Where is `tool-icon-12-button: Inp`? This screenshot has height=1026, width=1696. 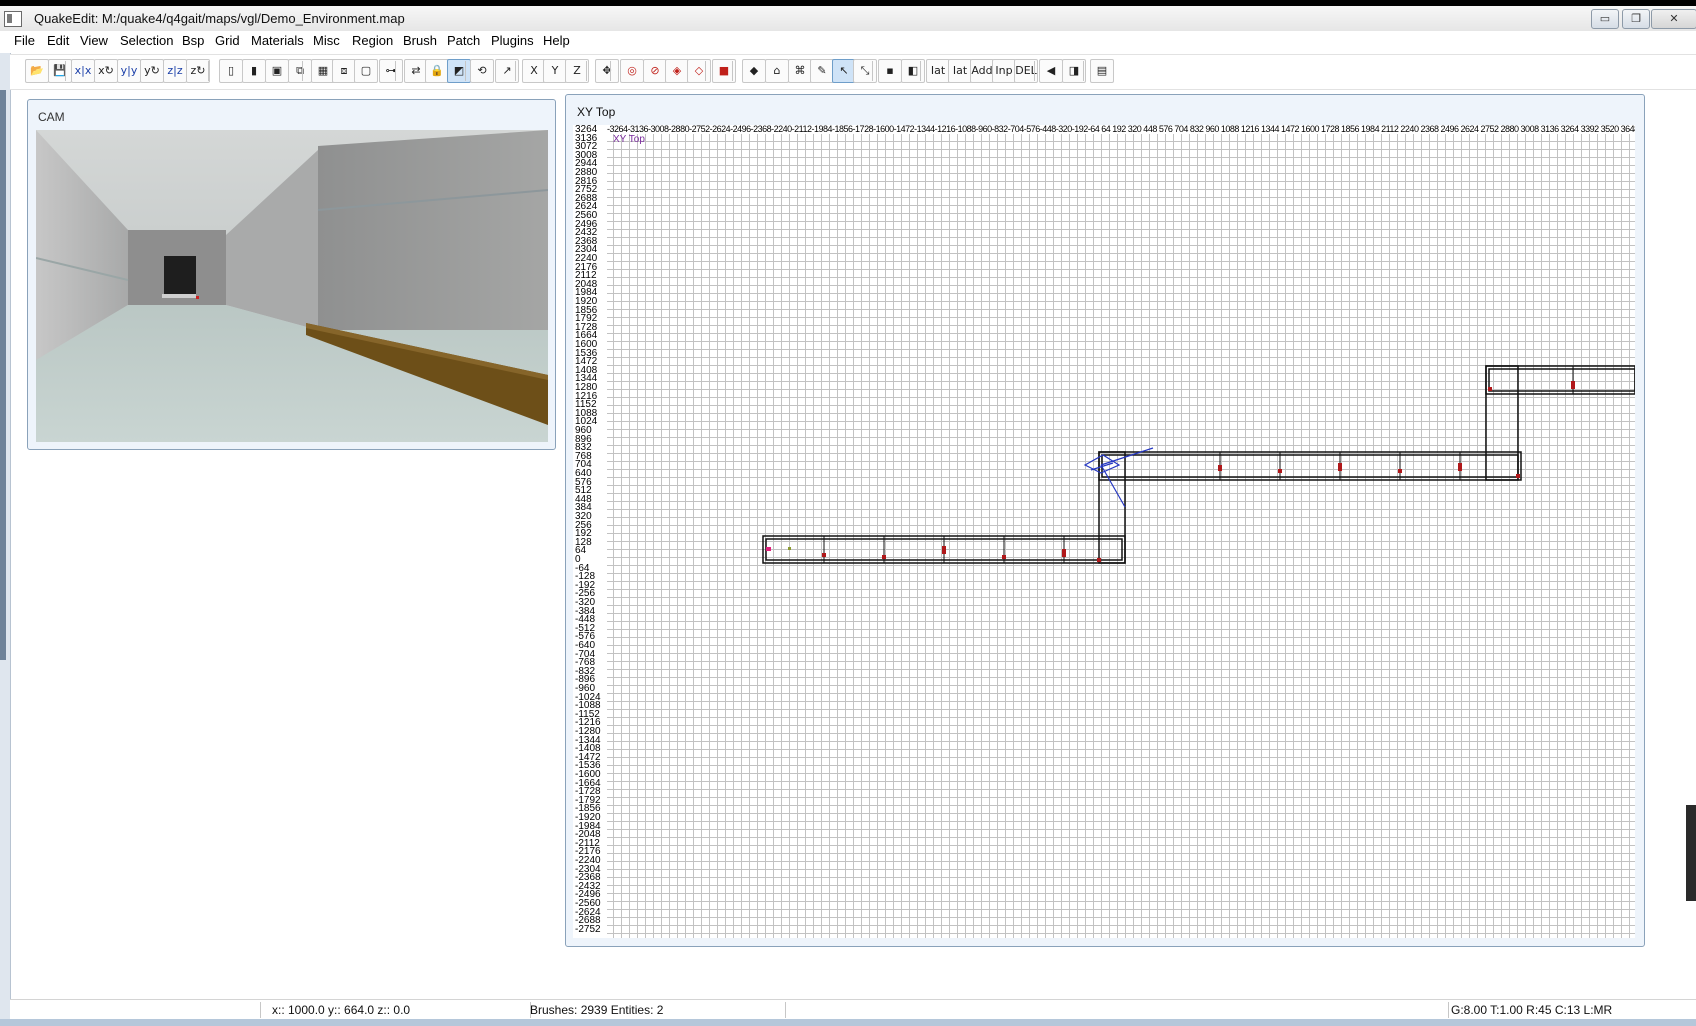
tool-icon-12-button: Inp is located at coordinates (1004, 71).